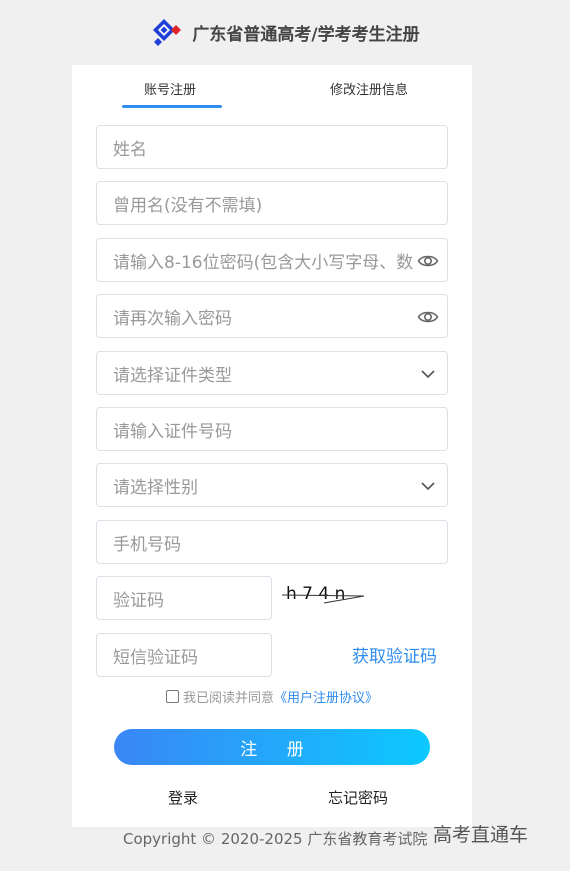 This screenshot has width=570, height=871. What do you see at coordinates (147, 544) in the screenshot?
I see `phone-placeholder: 手机号码` at bounding box center [147, 544].